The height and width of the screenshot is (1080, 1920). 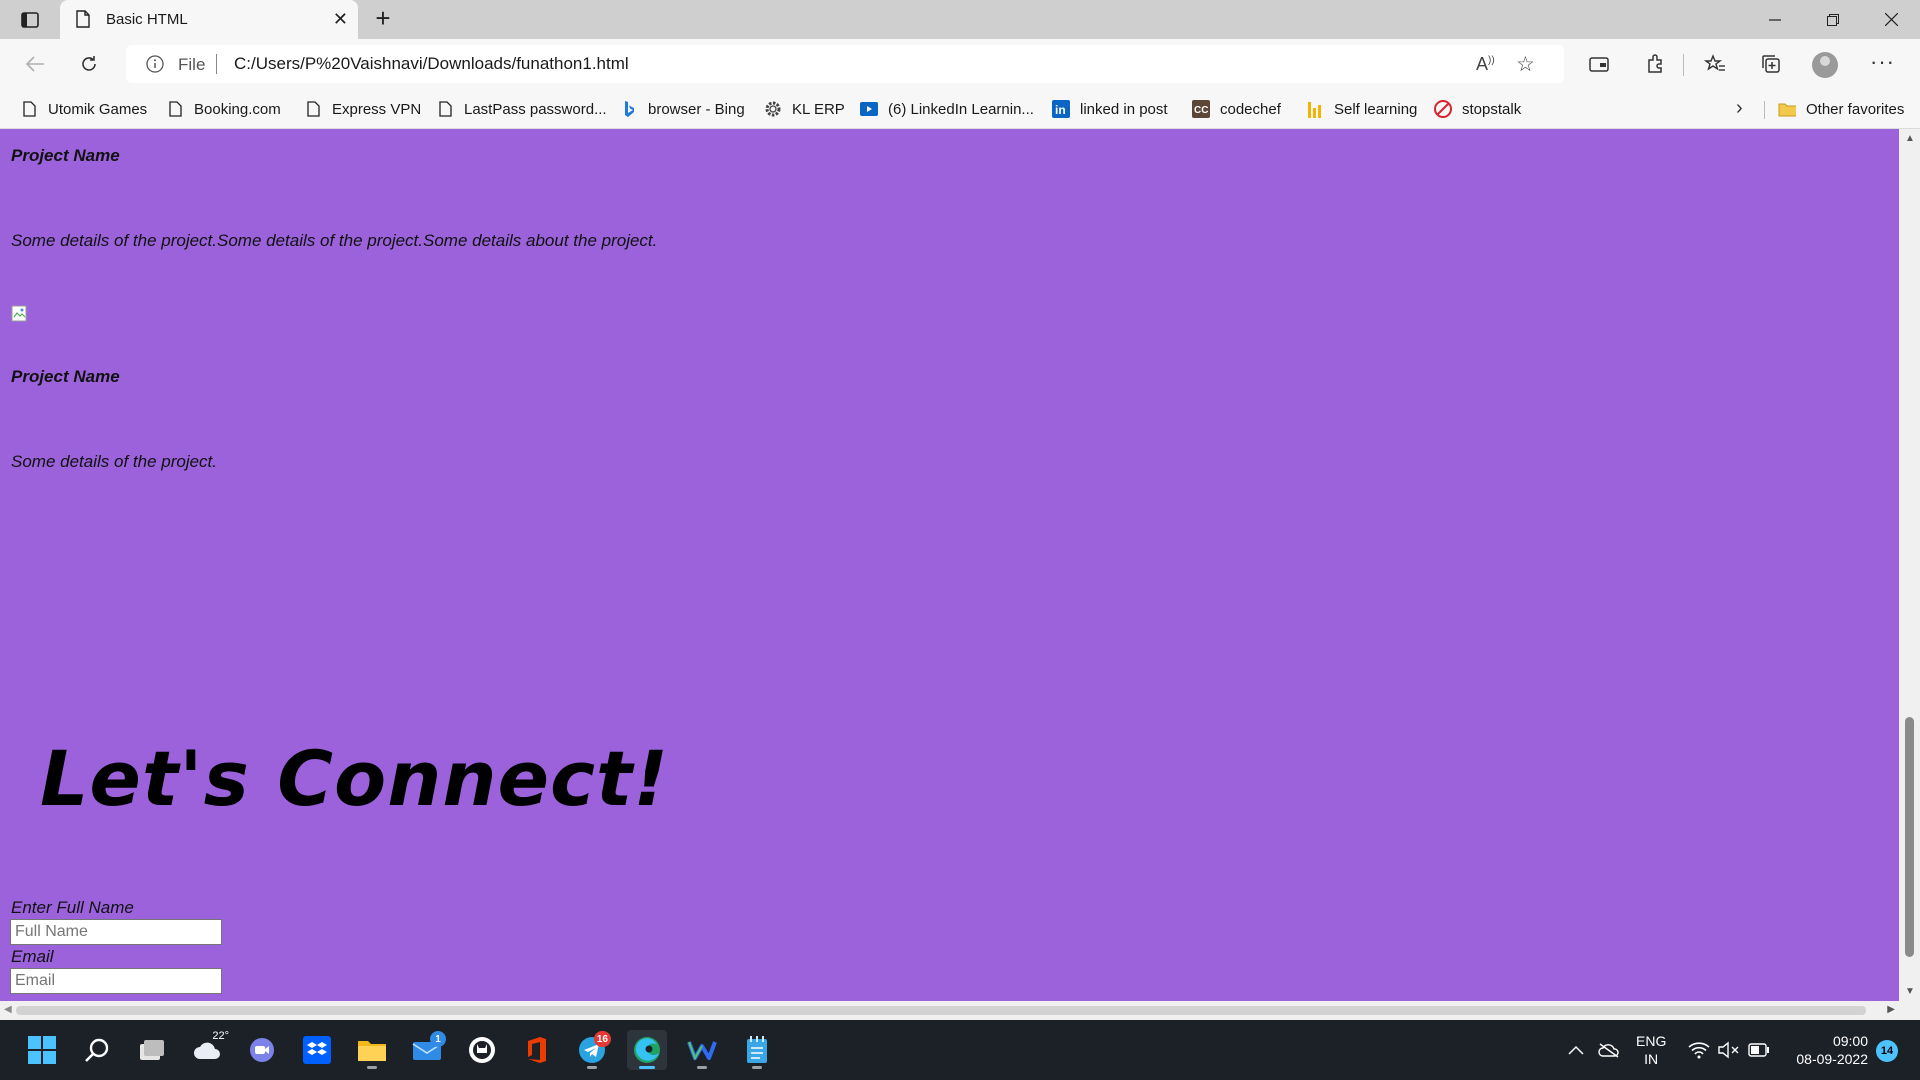 I want to click on new-tab-button: +, so click(x=383, y=19).